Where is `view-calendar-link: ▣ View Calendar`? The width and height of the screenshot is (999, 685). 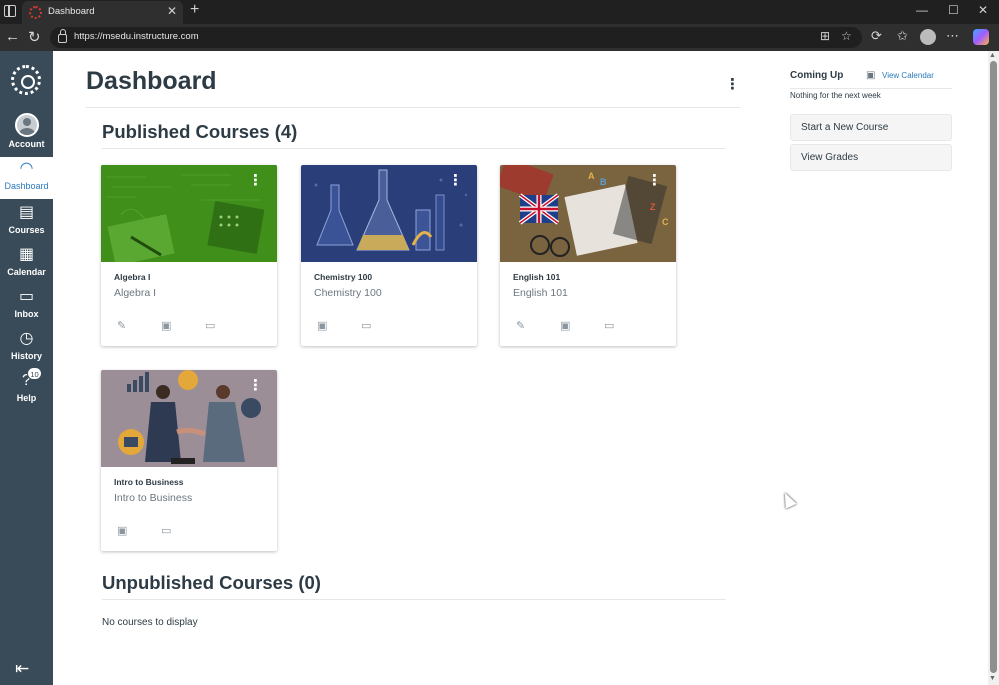
view-calendar-link: ▣ View Calendar is located at coordinates (900, 75).